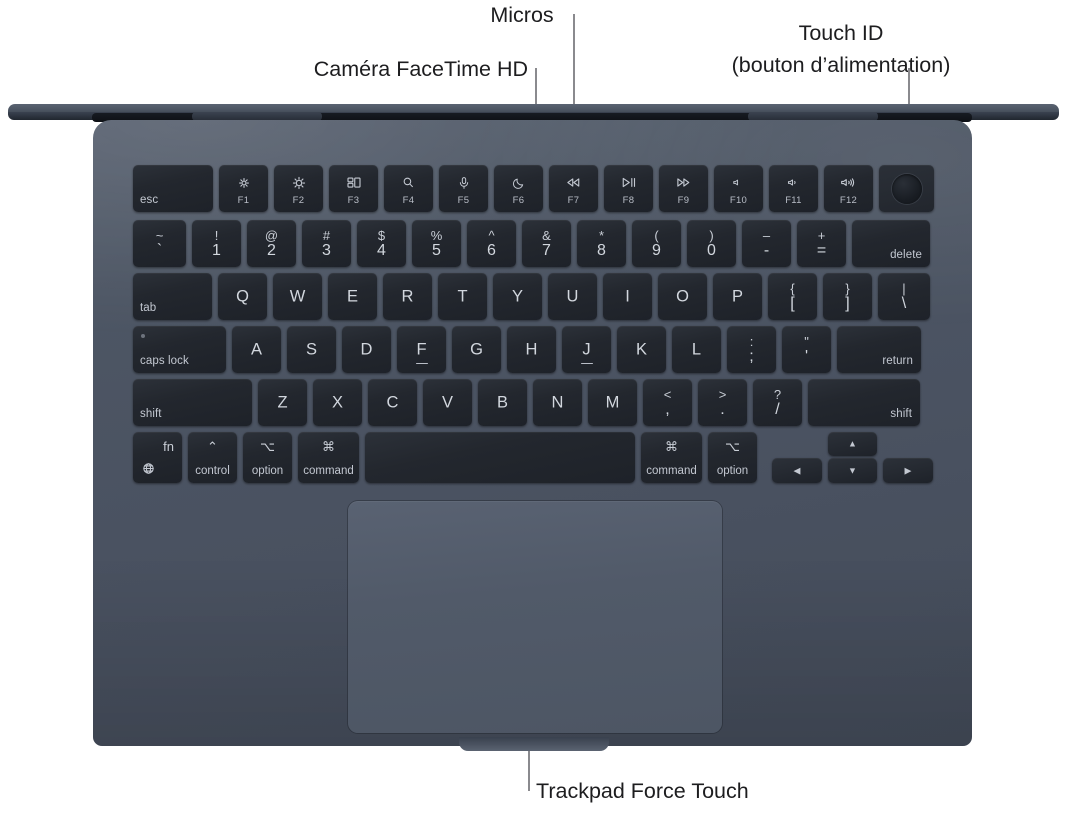  What do you see at coordinates (906, 188) in the screenshot?
I see `key-touch-id` at bounding box center [906, 188].